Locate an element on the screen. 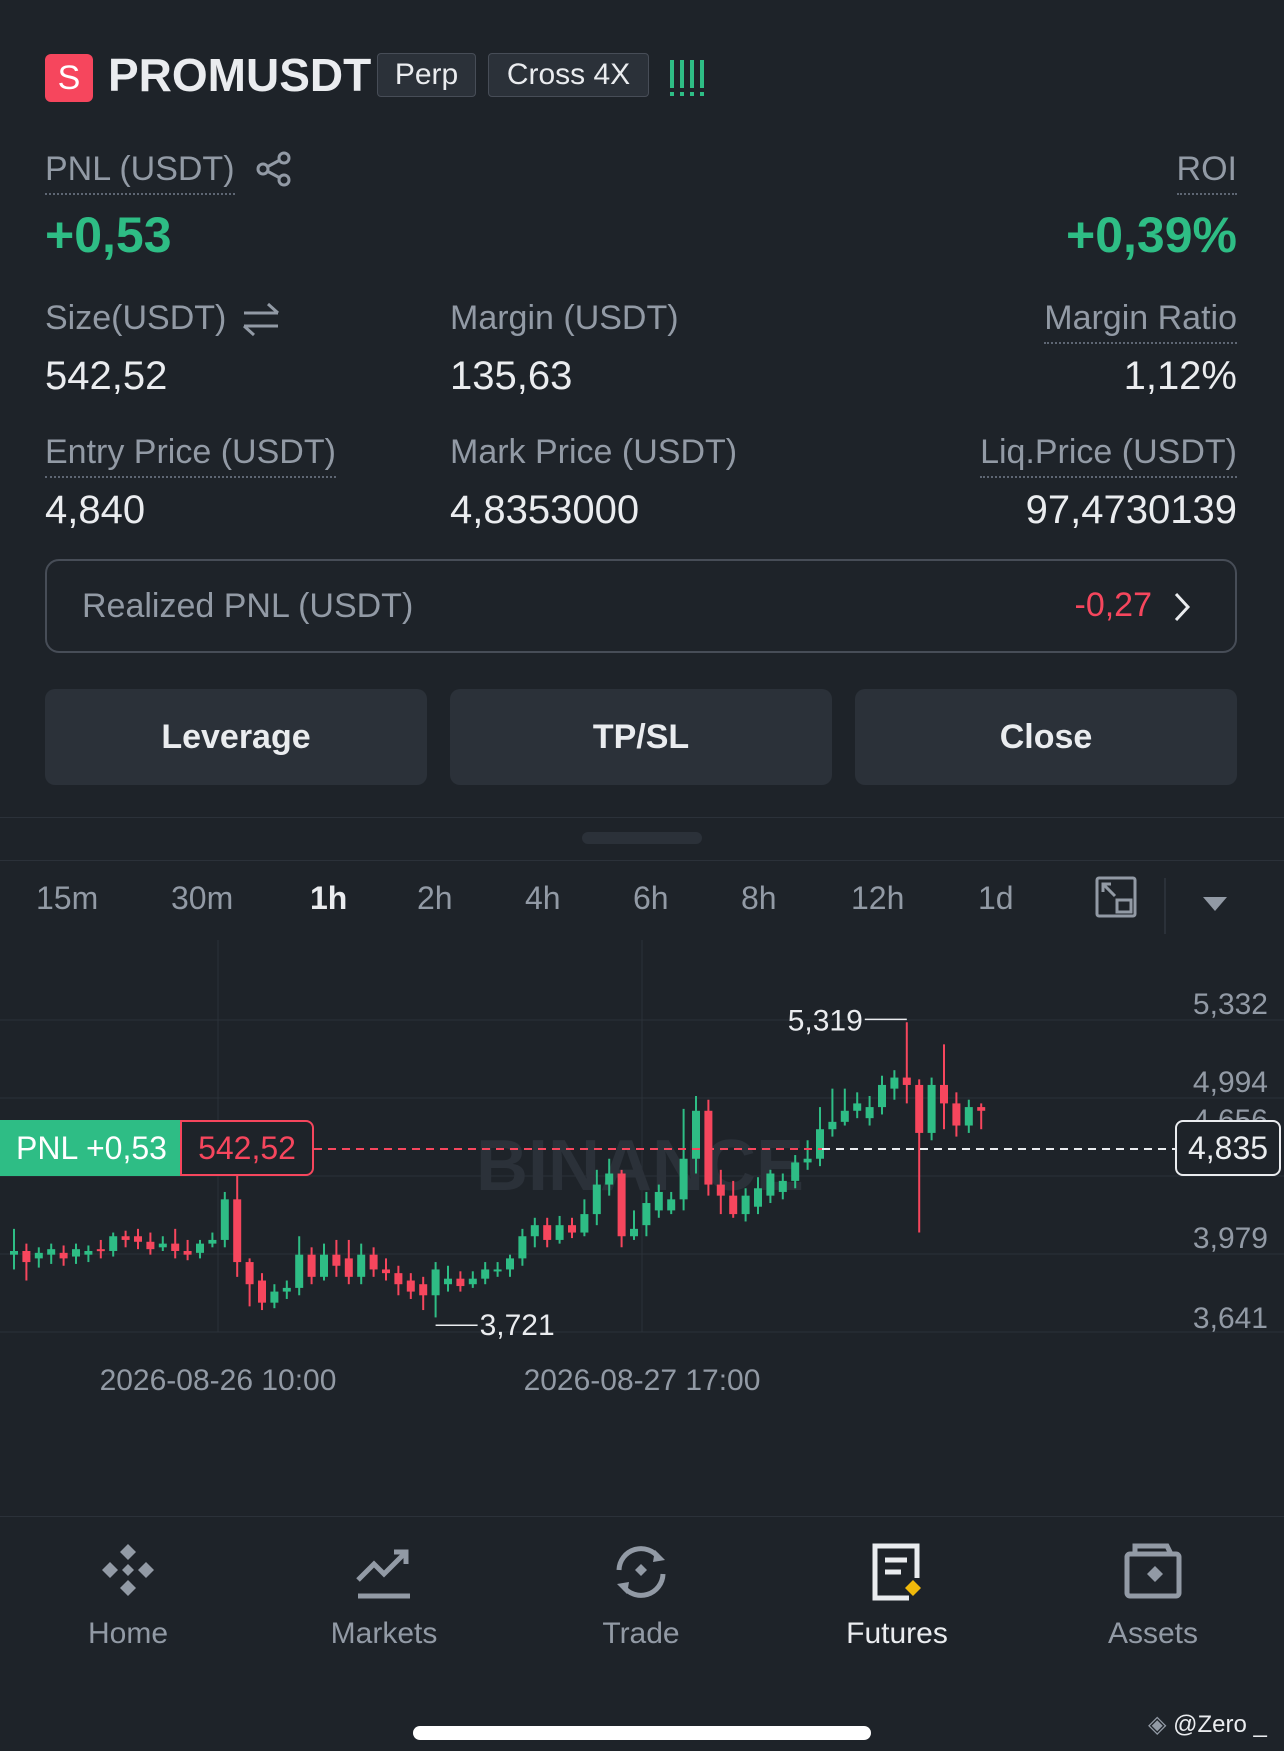 The width and height of the screenshot is (1284, 1751). nav-futures-label: Futures is located at coordinates (897, 1633).